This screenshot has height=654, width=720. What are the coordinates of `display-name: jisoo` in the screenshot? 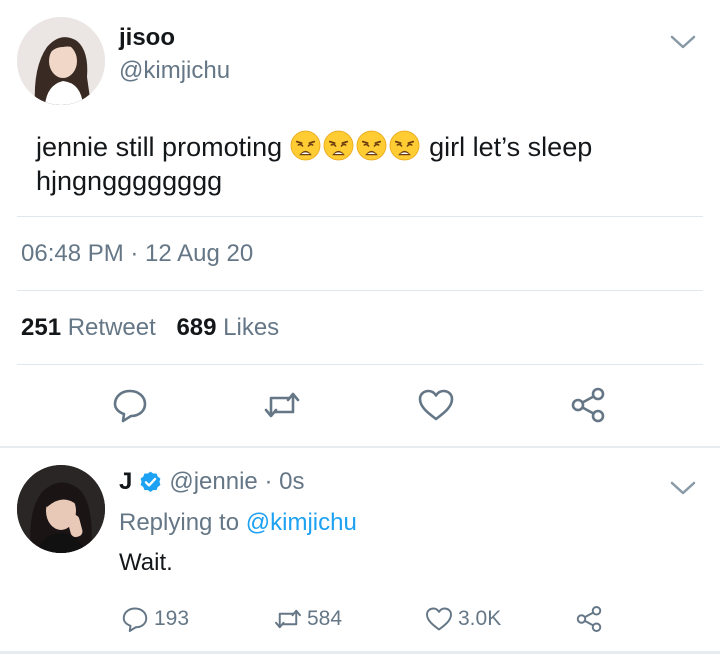 It's located at (147, 38).